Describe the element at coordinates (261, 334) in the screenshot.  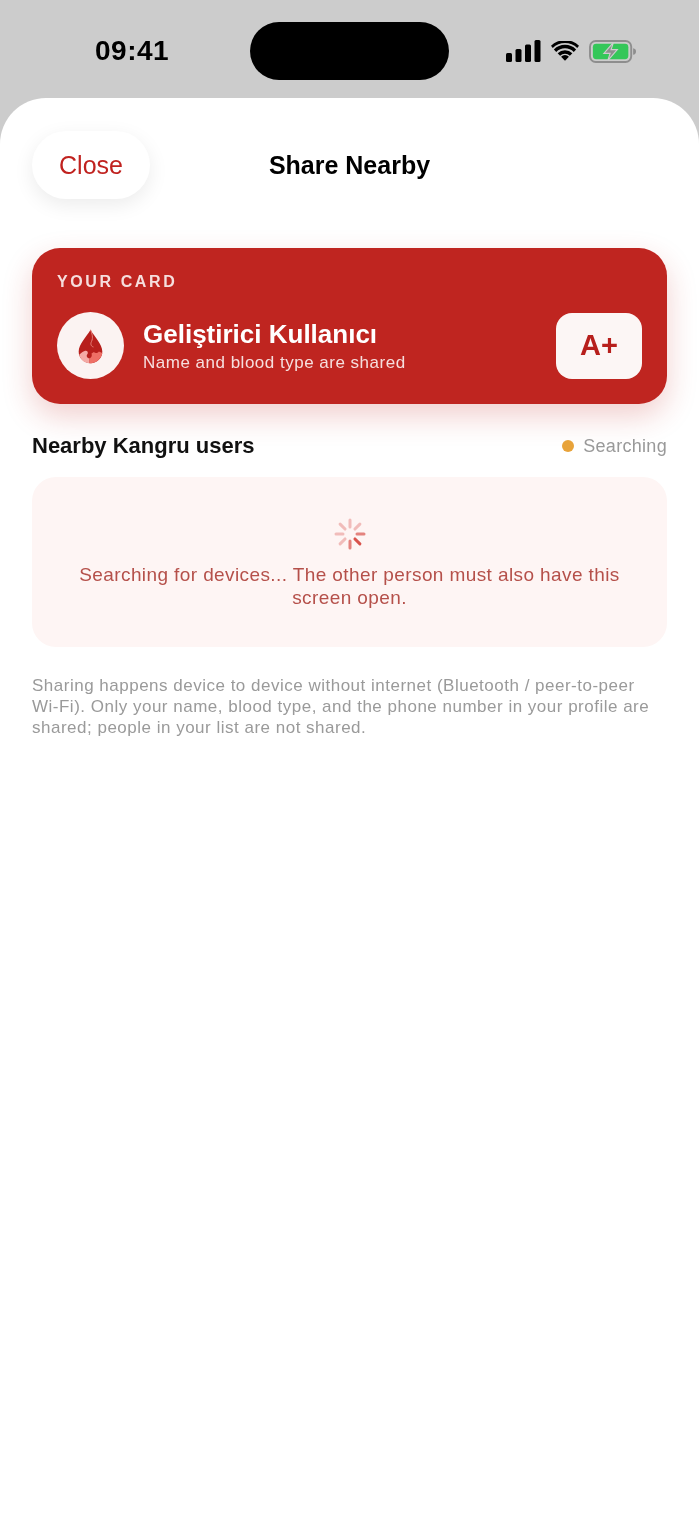
I see `user-name: Geliştirici Kullanıcı` at that location.